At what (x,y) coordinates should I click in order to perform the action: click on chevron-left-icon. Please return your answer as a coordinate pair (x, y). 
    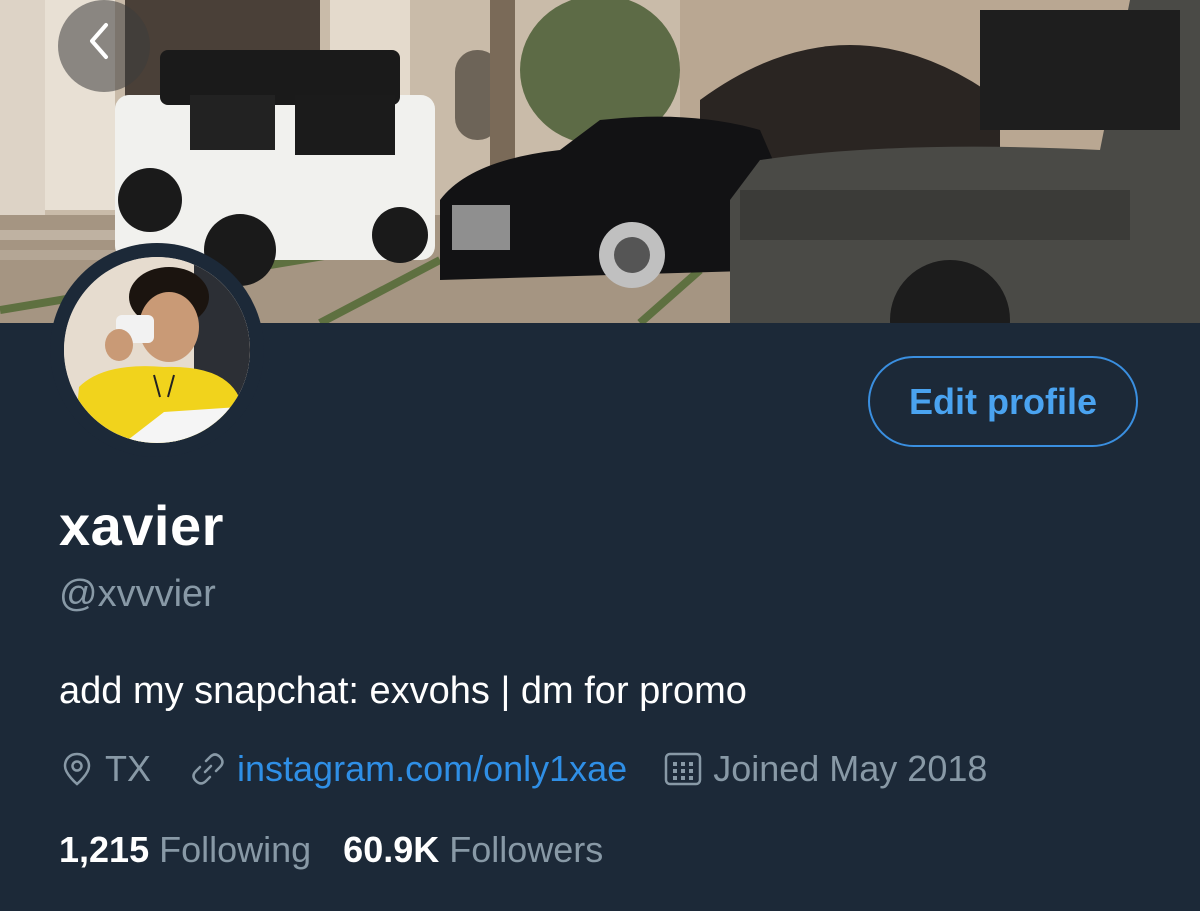
    Looking at the image, I should click on (99, 41).